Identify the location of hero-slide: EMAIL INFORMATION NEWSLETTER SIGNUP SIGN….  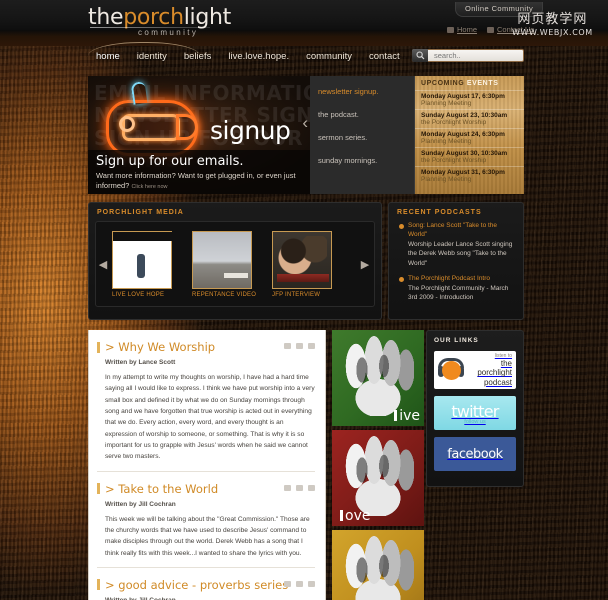
(199, 135).